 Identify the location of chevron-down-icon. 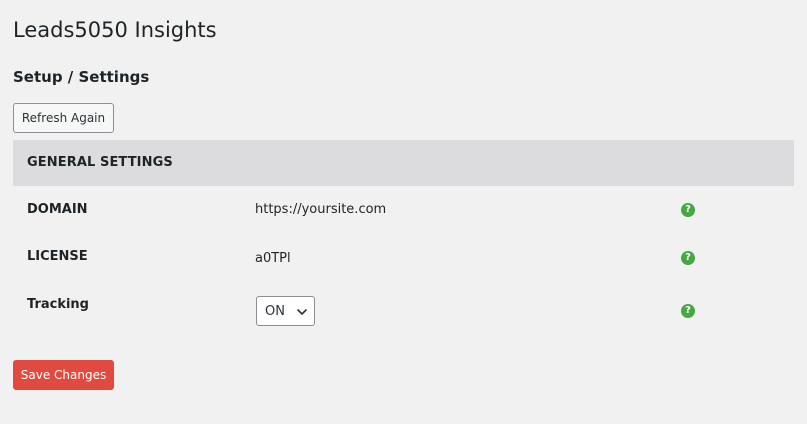
(302, 312).